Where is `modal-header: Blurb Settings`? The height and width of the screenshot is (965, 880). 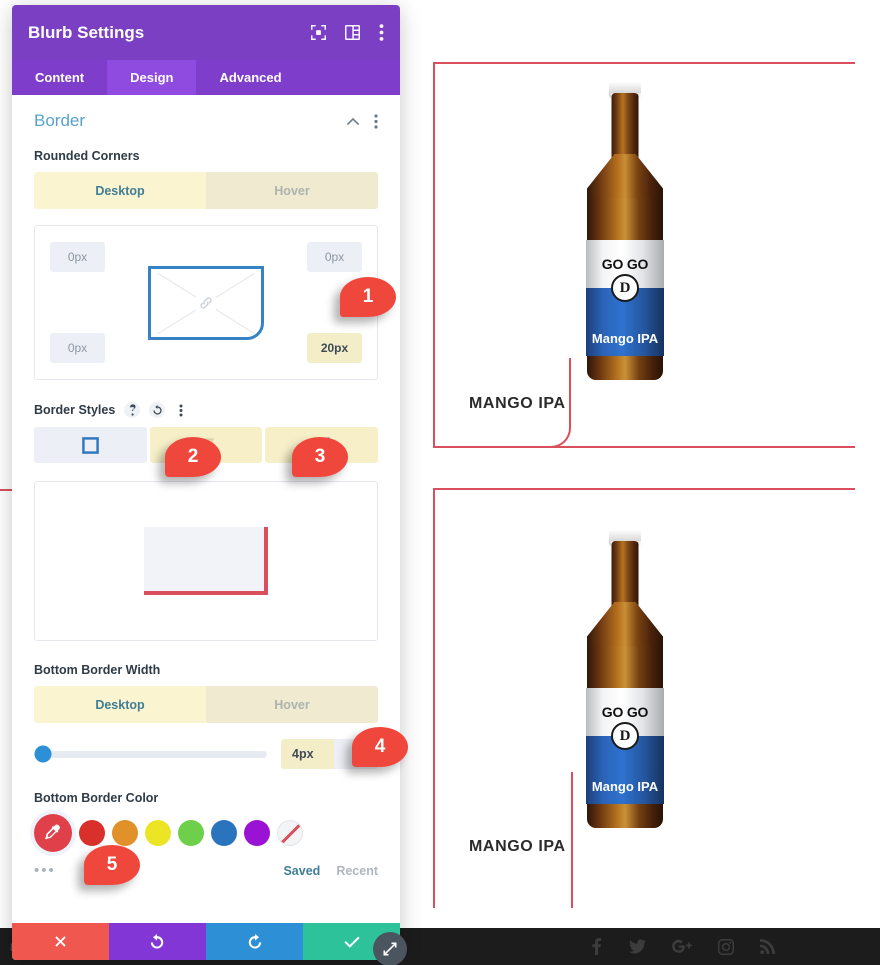 modal-header: Blurb Settings is located at coordinates (206, 32).